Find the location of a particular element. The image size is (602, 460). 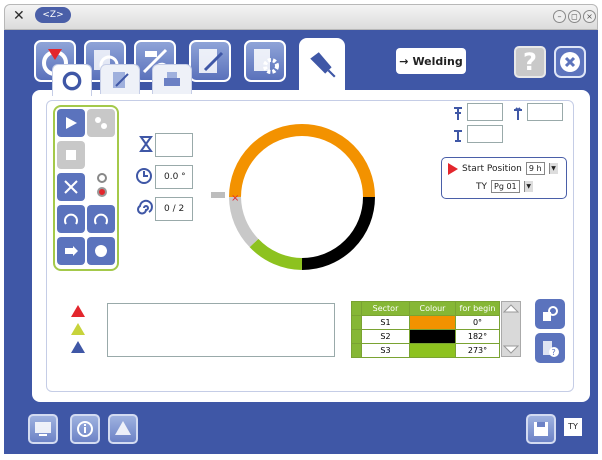

welding-mode-button: → Welding is located at coordinates (431, 61).